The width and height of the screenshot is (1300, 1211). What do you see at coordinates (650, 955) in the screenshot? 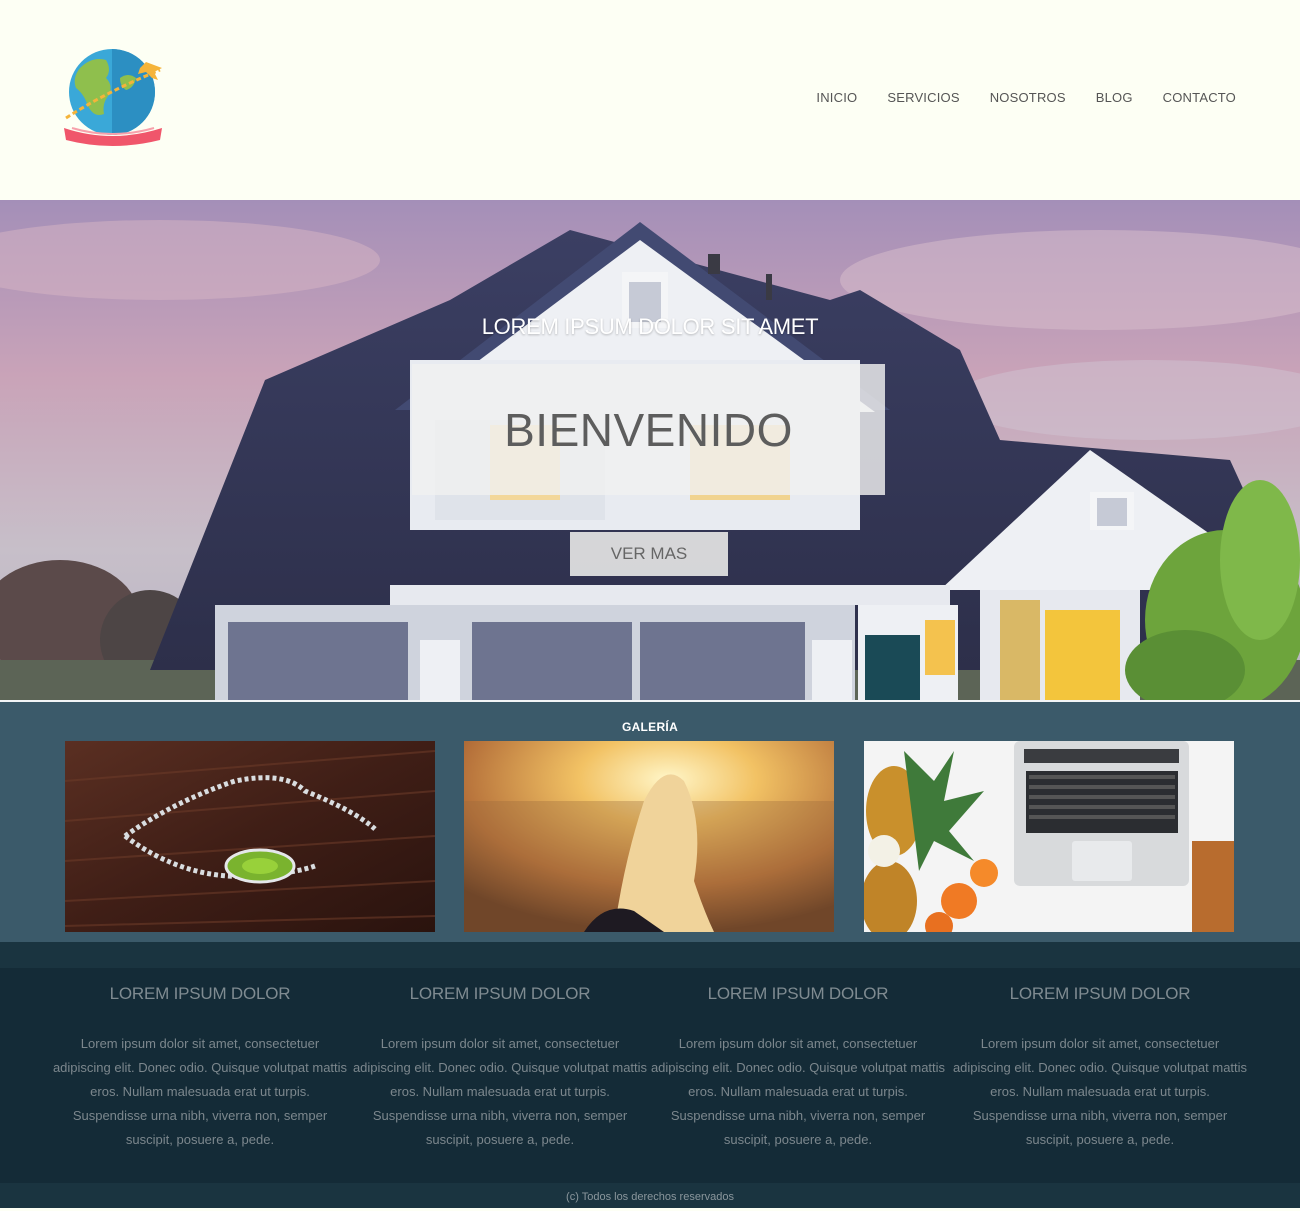
I see `features-top-band` at bounding box center [650, 955].